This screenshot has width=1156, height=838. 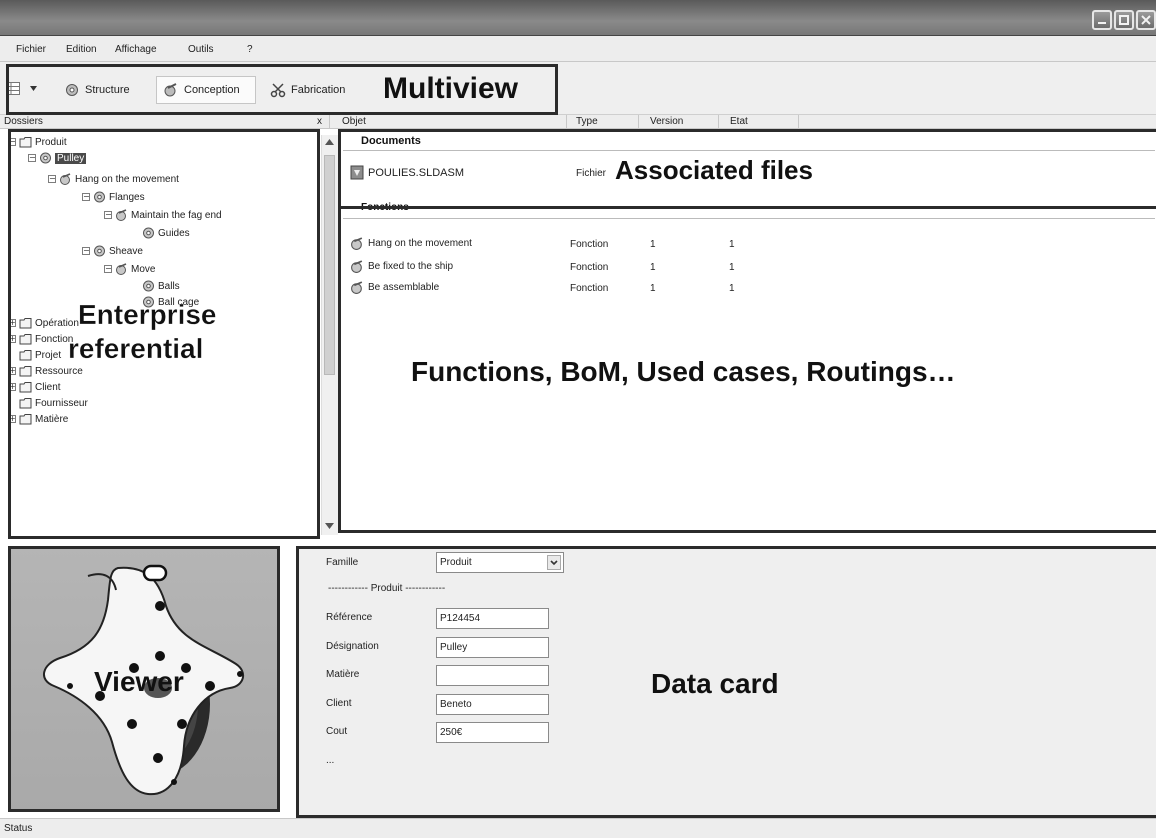 I want to click on chevron-up-icon, so click(x=329, y=142).